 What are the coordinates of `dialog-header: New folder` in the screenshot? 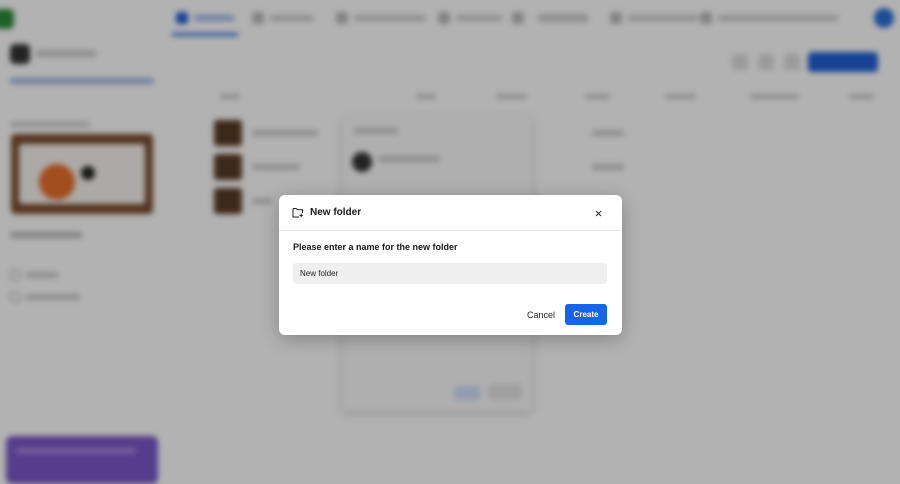 It's located at (450, 213).